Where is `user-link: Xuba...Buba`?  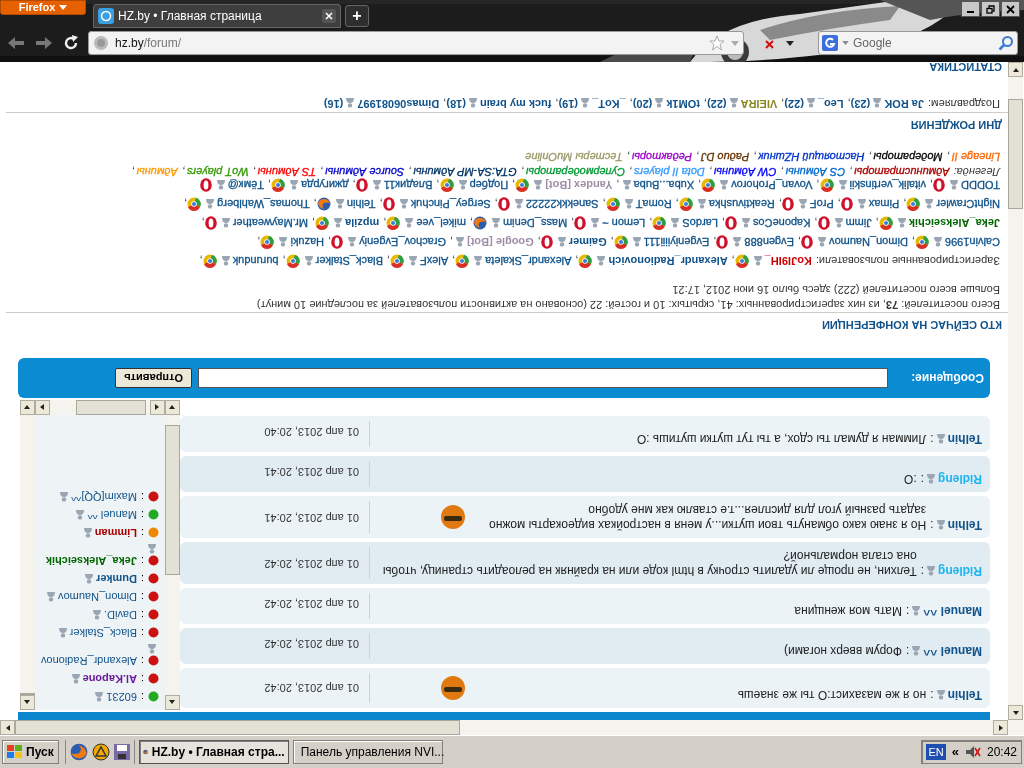 user-link: Xuba...Buba is located at coordinates (664, 185).